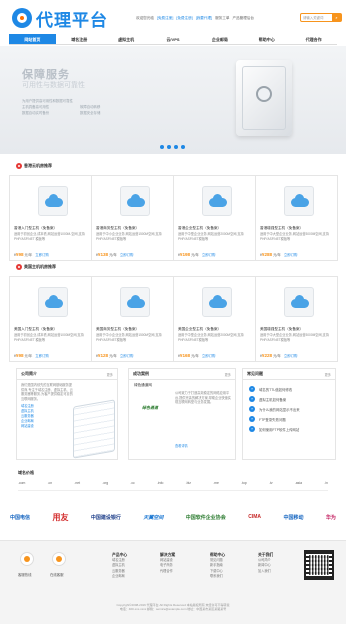  Describe the element at coordinates (244, 483) in the screenshot. I see `domain-item: .top` at that location.